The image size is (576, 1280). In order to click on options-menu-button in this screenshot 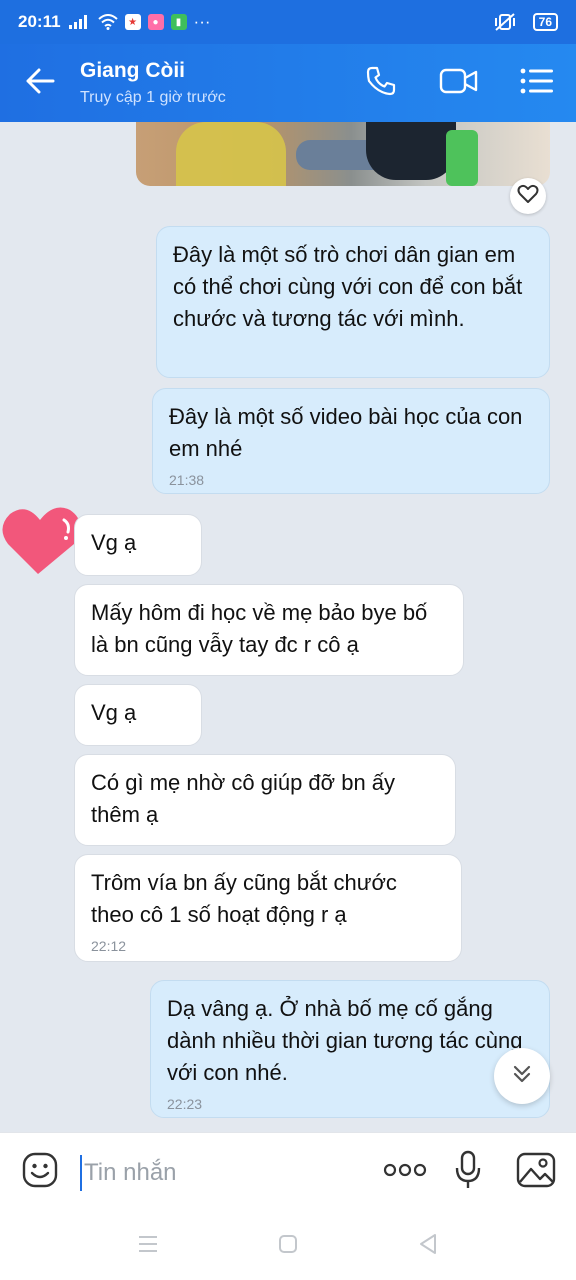, I will do `click(537, 83)`.